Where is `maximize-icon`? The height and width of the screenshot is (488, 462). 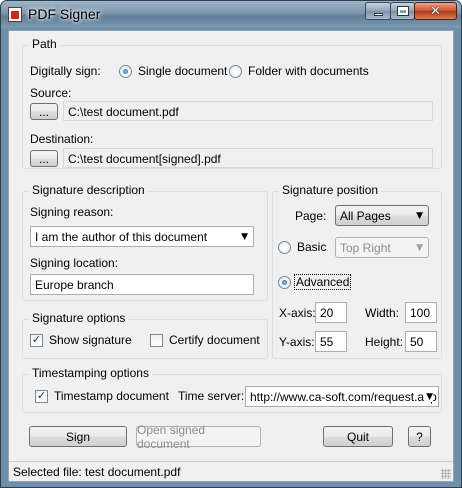
maximize-icon is located at coordinates (402, 11).